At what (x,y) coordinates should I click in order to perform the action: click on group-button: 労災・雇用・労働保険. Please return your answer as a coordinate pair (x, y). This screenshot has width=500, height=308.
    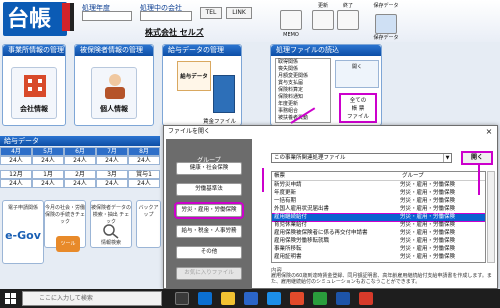
    Looking at the image, I should click on (209, 210).